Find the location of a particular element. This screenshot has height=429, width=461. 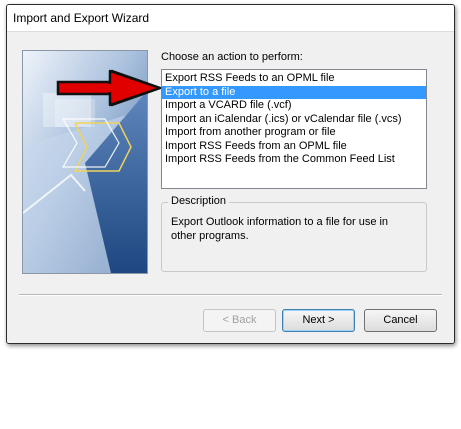

window-title: Import and Export Wizard is located at coordinates (81, 18).